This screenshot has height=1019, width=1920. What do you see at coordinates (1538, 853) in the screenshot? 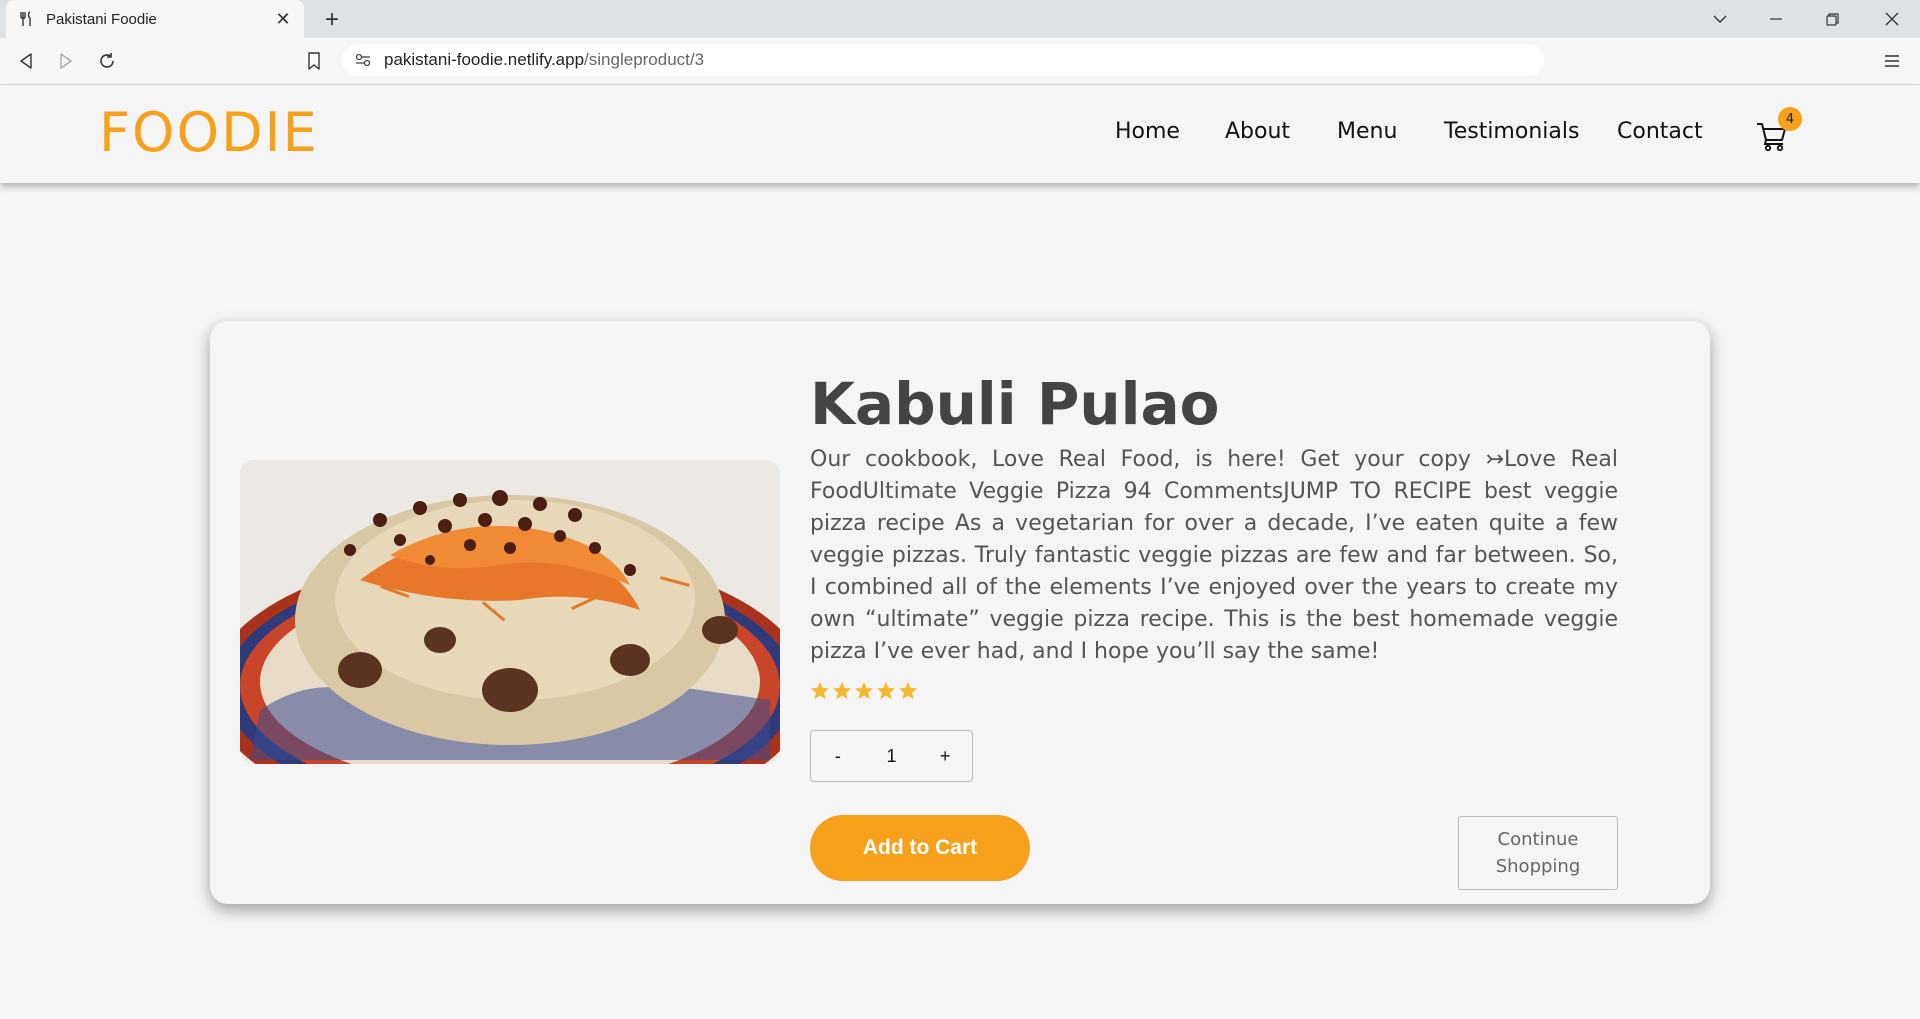
I see `continue-shopping-button: Continue Shopping` at bounding box center [1538, 853].